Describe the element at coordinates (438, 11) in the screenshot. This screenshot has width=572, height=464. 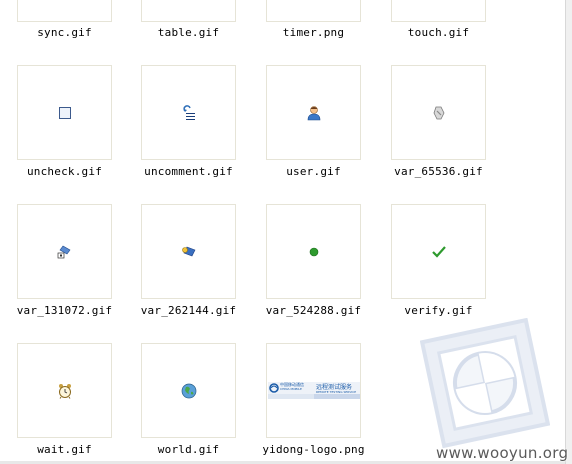
I see `thumbnail-touch` at that location.